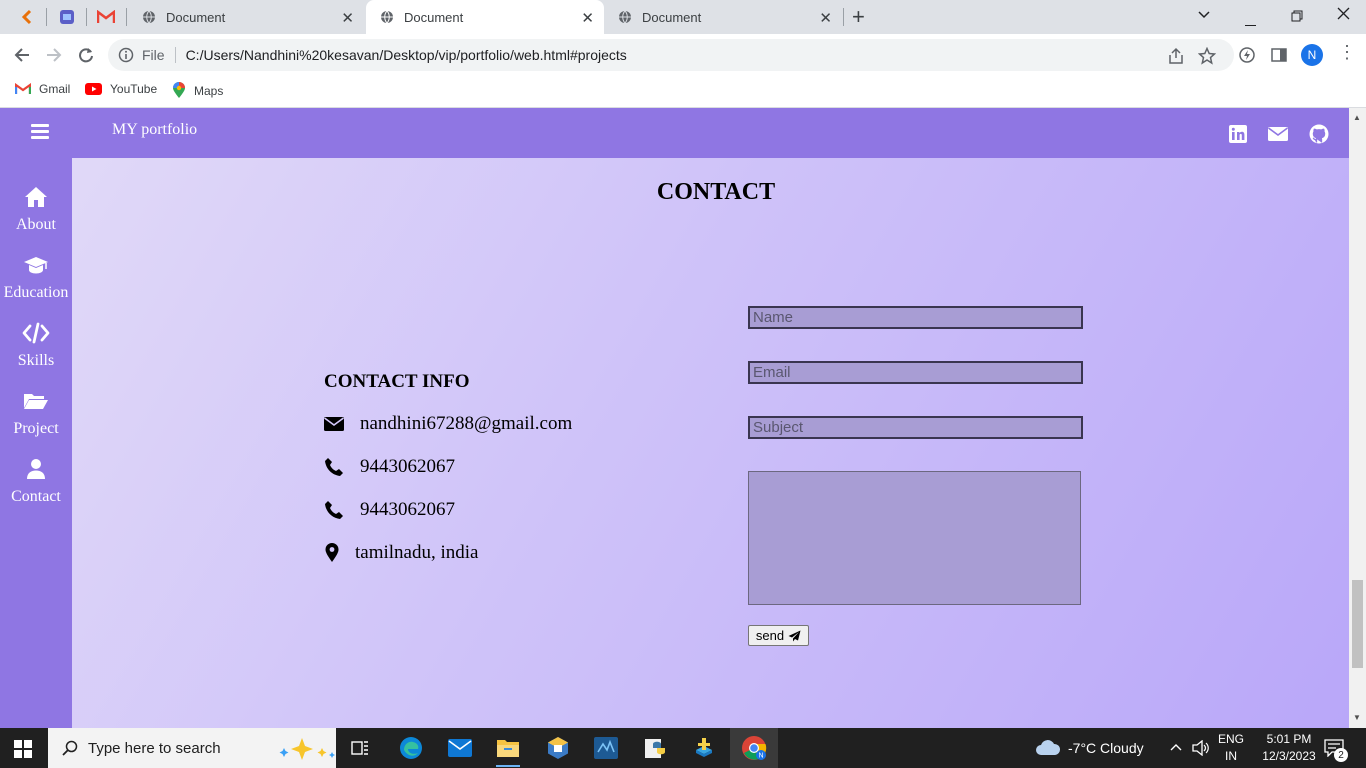 The image size is (1366, 768). Describe the element at coordinates (154, 748) in the screenshot. I see `search-placeholder: Type here to search` at that location.